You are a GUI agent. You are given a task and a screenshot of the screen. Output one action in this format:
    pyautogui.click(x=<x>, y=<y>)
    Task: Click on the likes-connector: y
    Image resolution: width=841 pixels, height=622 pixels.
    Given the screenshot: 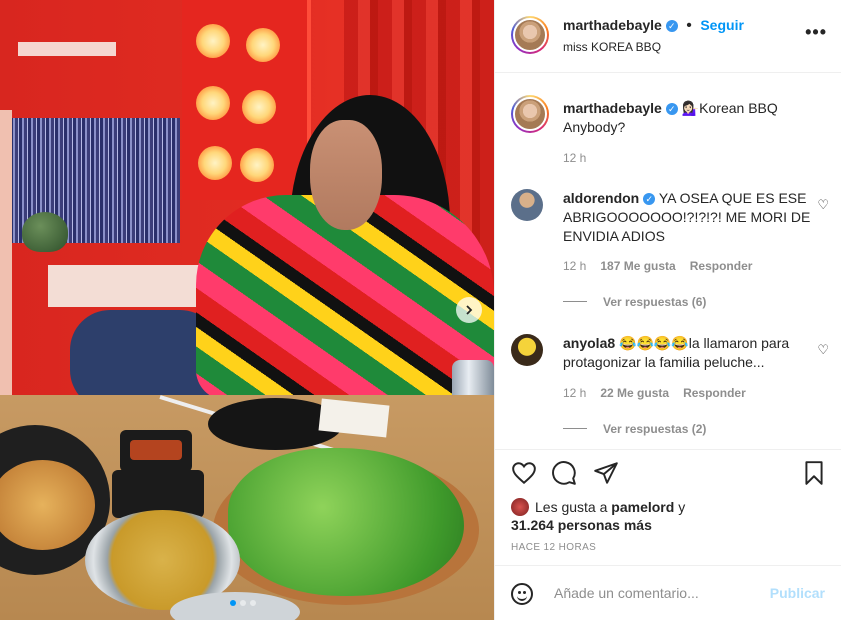 What is the action you would take?
    pyautogui.click(x=682, y=507)
    